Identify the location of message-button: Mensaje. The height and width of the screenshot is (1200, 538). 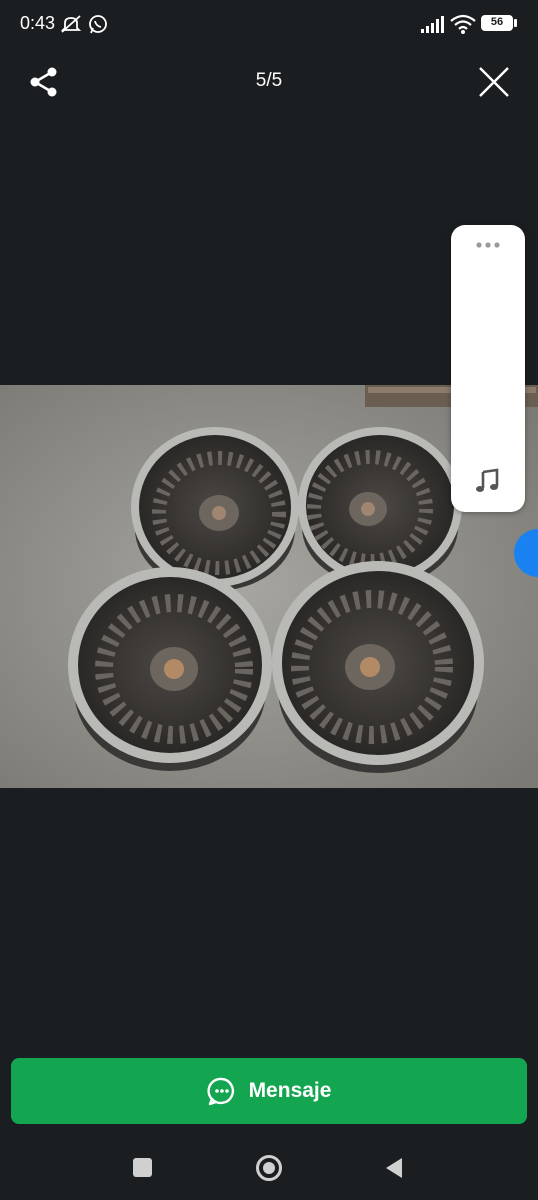
(269, 1091).